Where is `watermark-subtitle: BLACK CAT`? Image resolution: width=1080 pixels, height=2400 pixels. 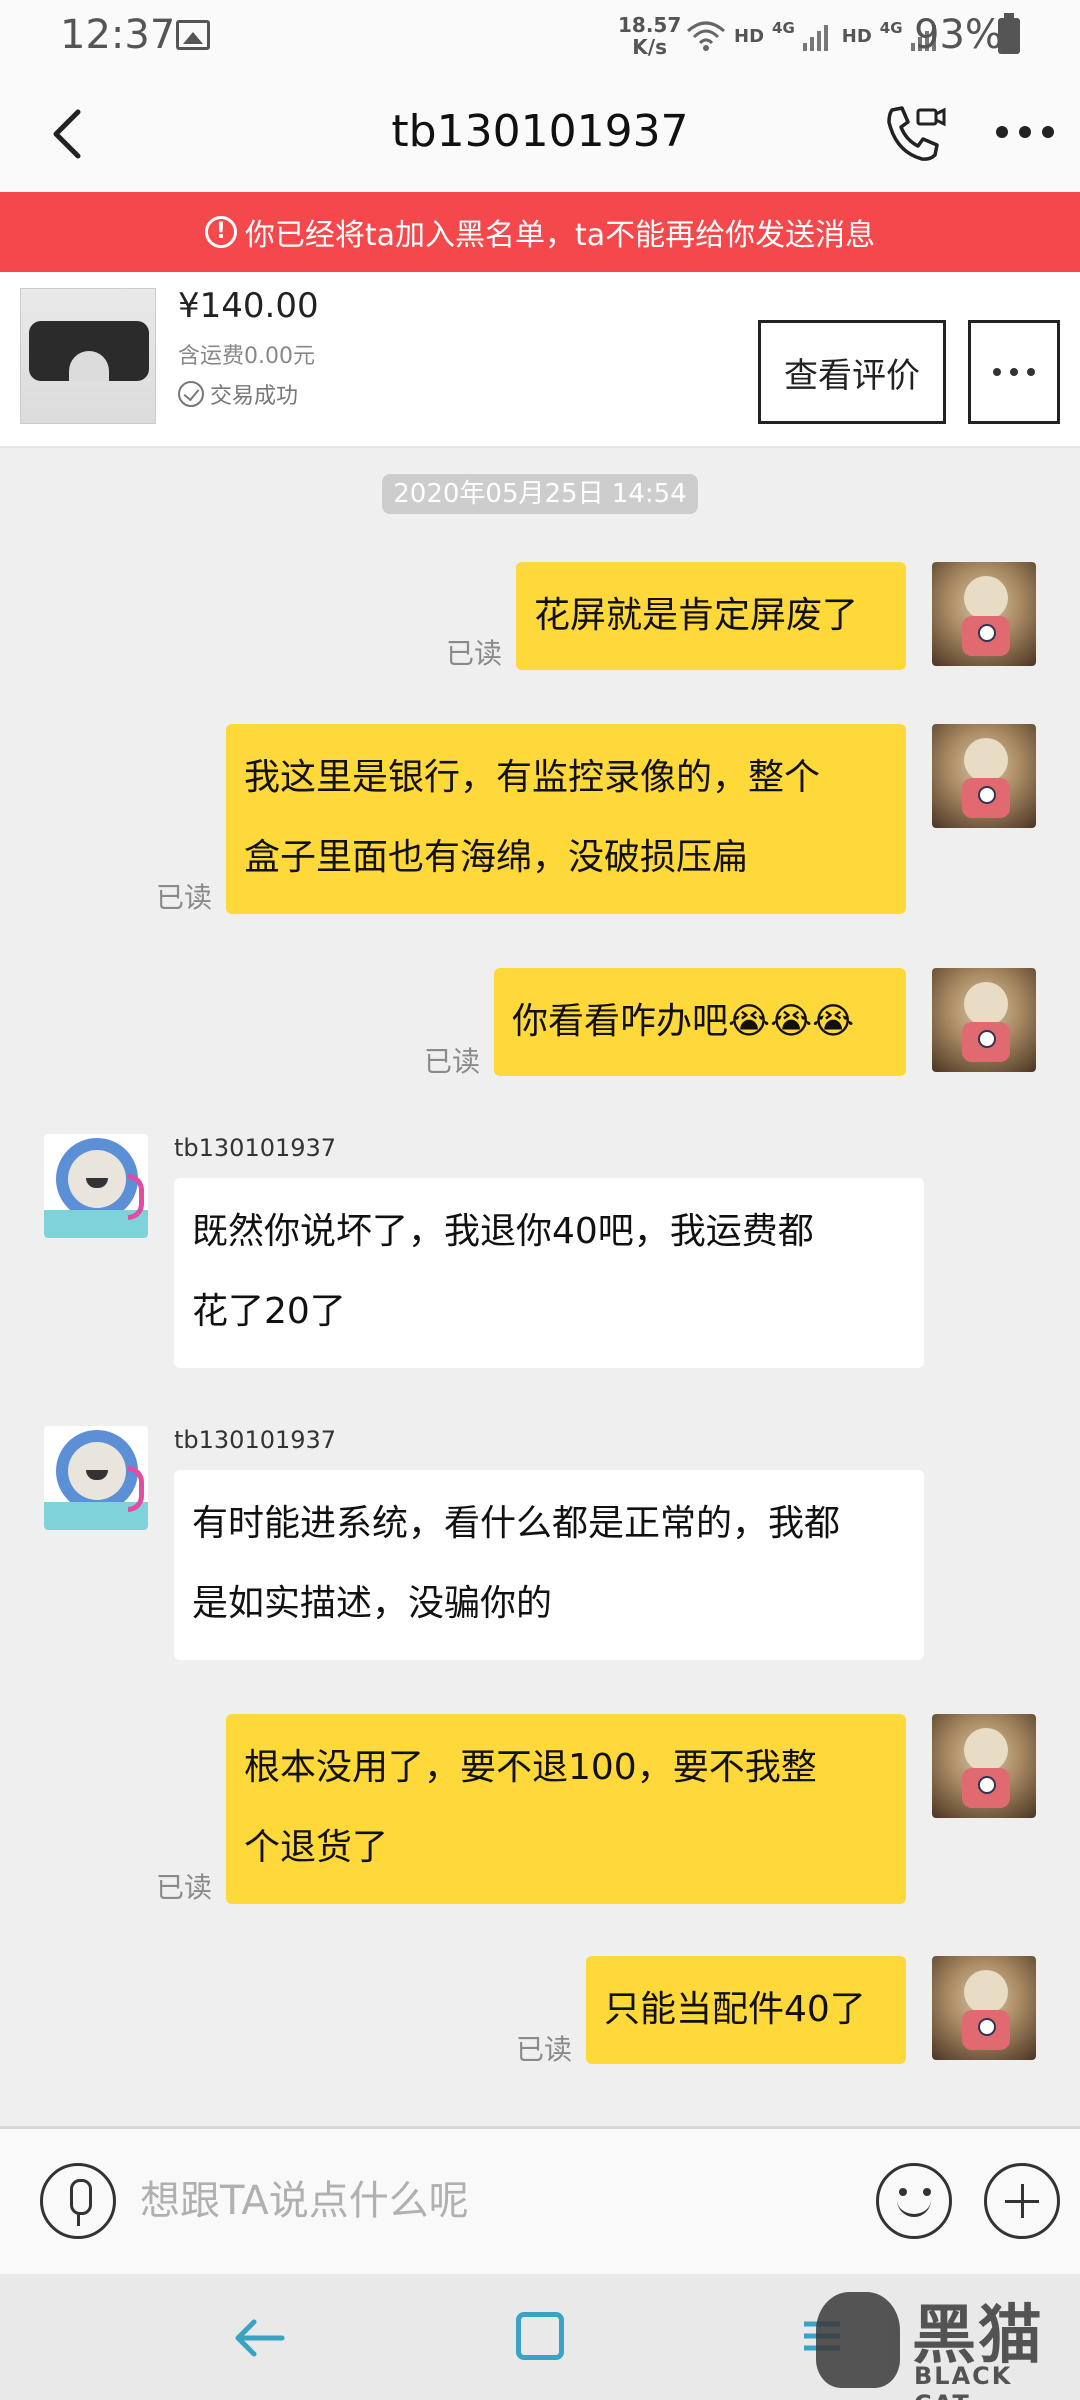 watermark-subtitle: BLACK CAT is located at coordinates (963, 2381).